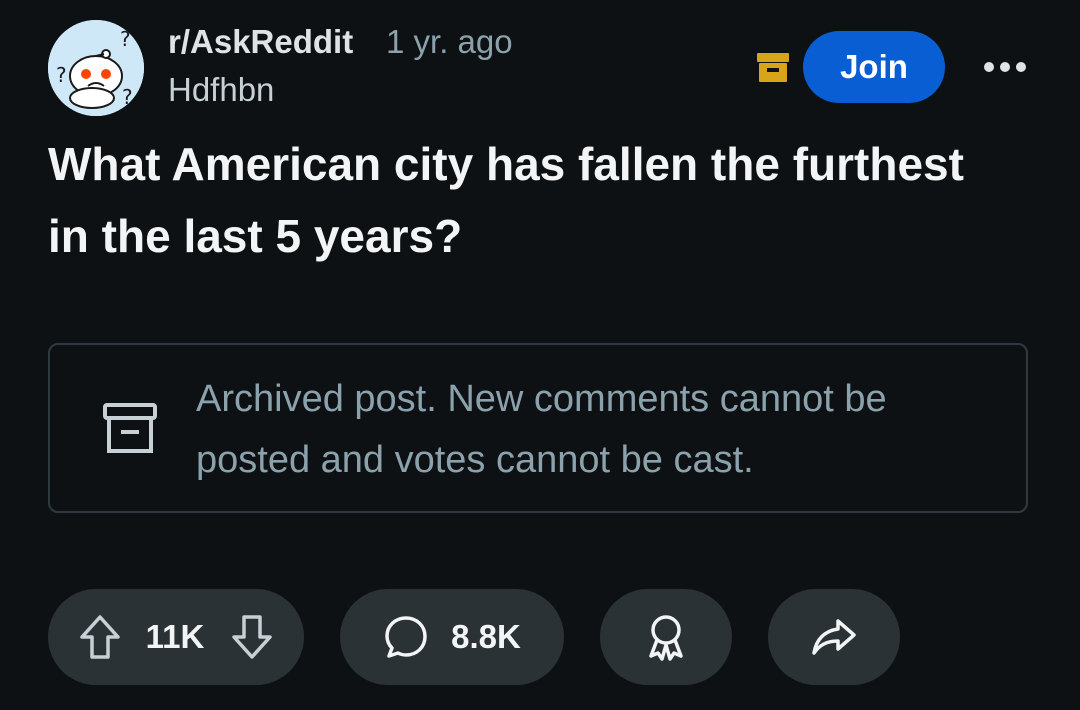 The height and width of the screenshot is (710, 1080). I want to click on share-button, so click(834, 637).